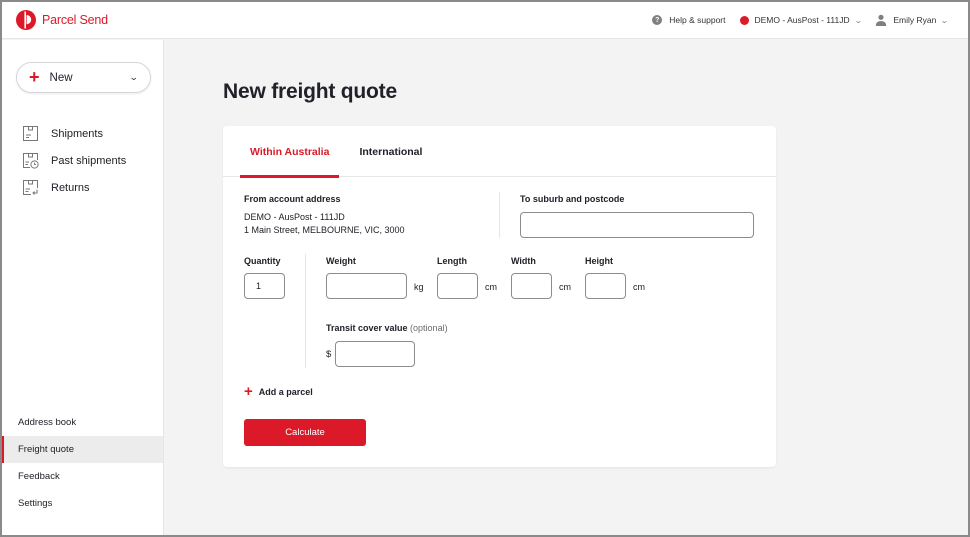 Image resolution: width=970 pixels, height=537 pixels. Describe the element at coordinates (565, 287) in the screenshot. I see `width-unit: cm` at that location.